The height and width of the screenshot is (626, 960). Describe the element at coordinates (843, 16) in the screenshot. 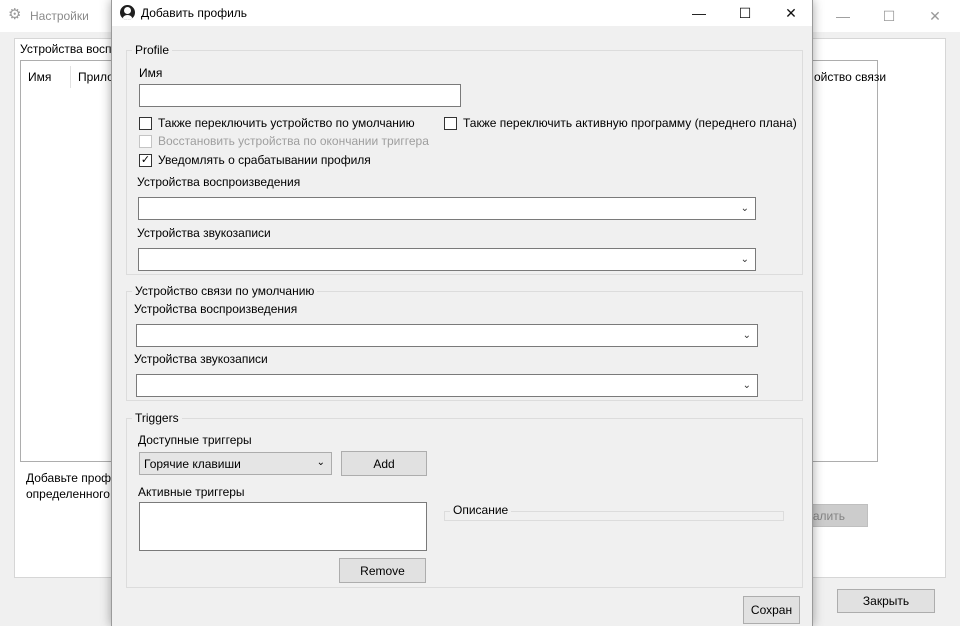

I see `settings-minimize-button: —` at that location.